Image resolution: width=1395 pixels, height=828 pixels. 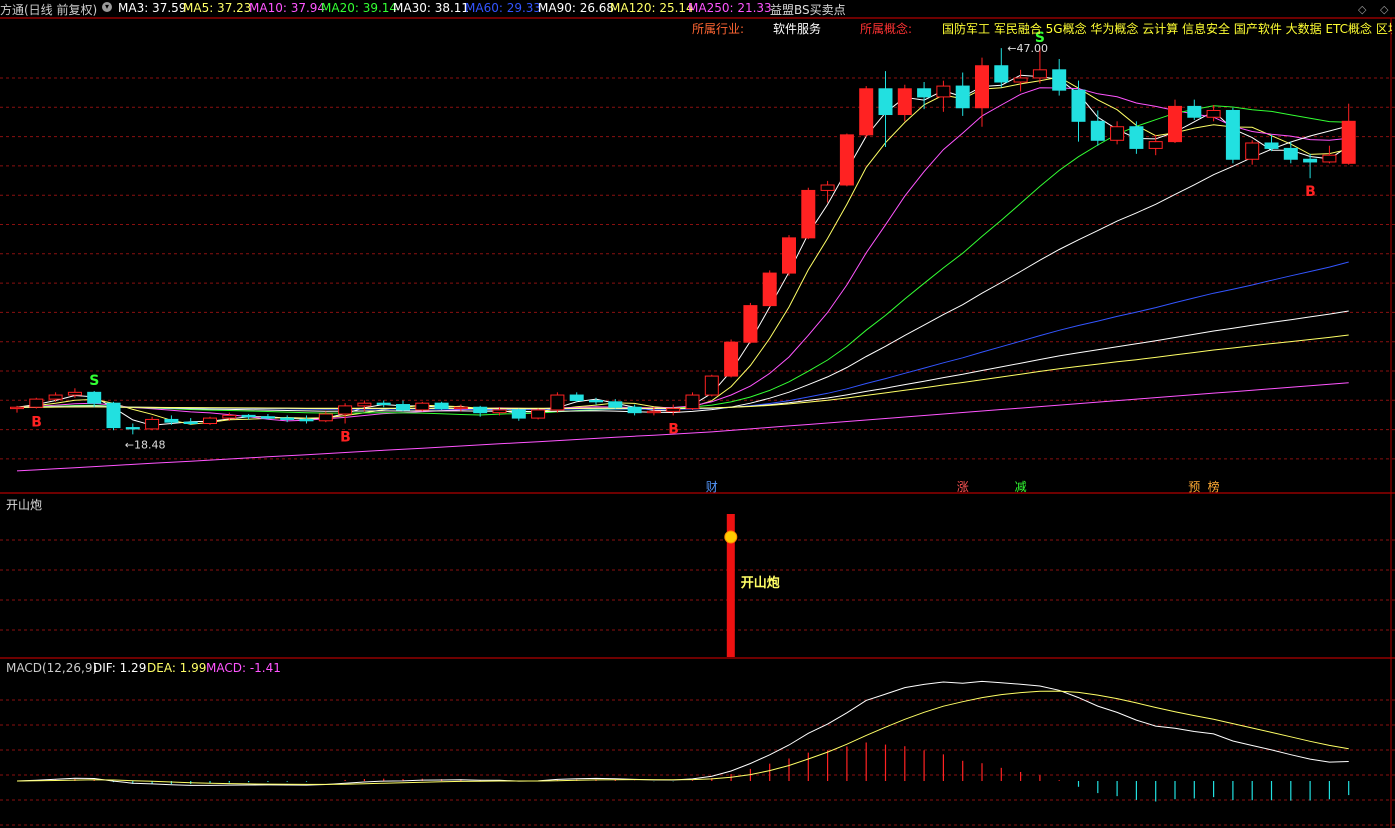 What do you see at coordinates (120, 668) in the screenshot?
I see `macd-dif: DIF: 1.29` at bounding box center [120, 668].